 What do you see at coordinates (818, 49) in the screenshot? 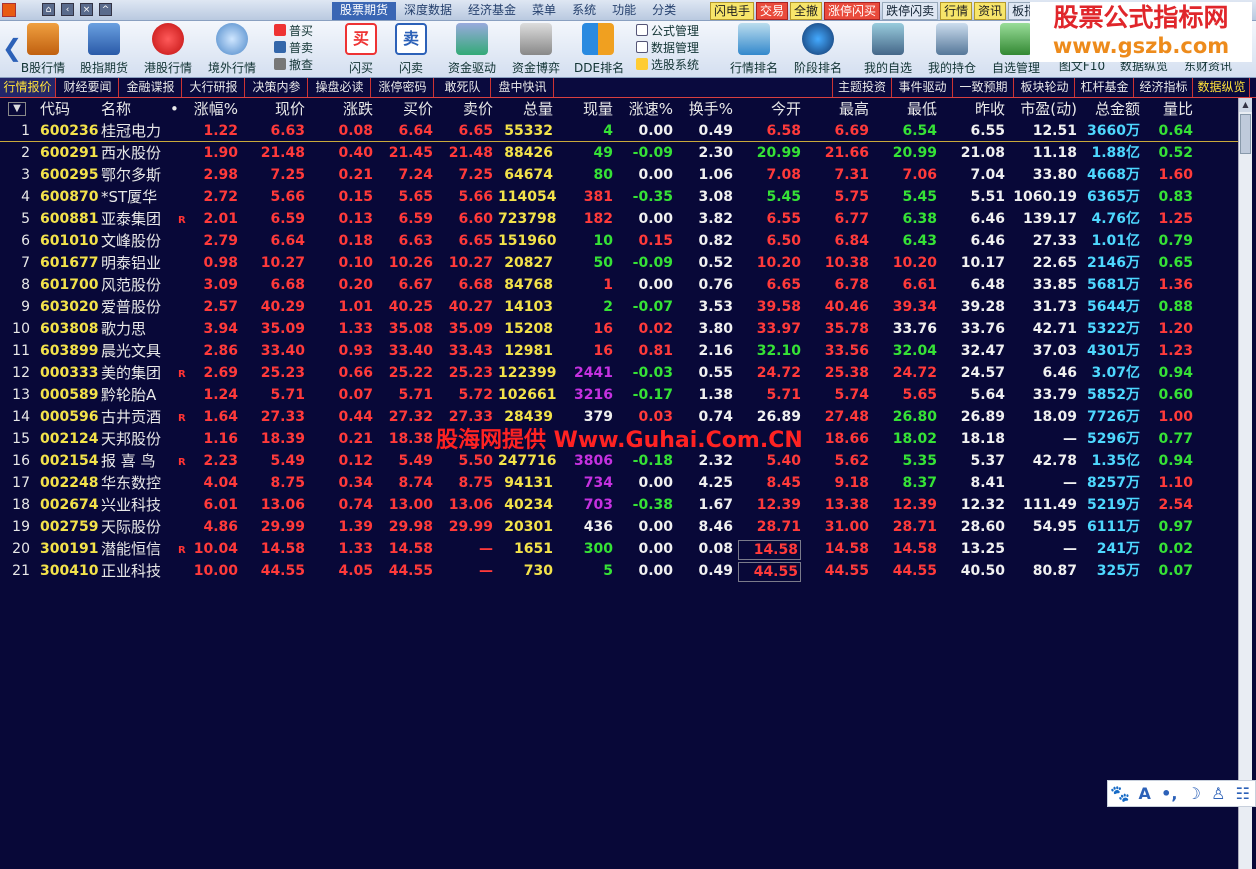
I see `tb-stage-rank-button: 阶段排名` at bounding box center [818, 49].